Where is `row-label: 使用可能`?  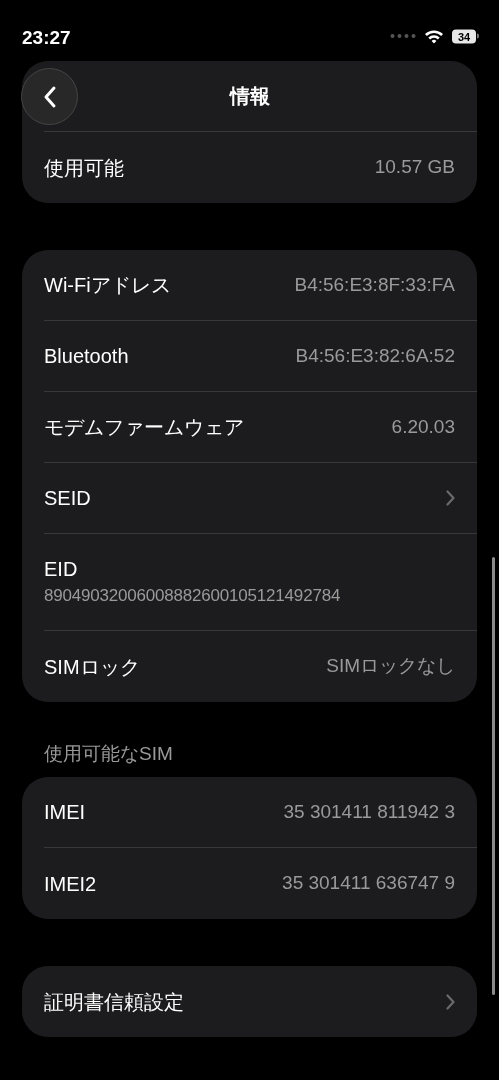
row-label: 使用可能 is located at coordinates (84, 168).